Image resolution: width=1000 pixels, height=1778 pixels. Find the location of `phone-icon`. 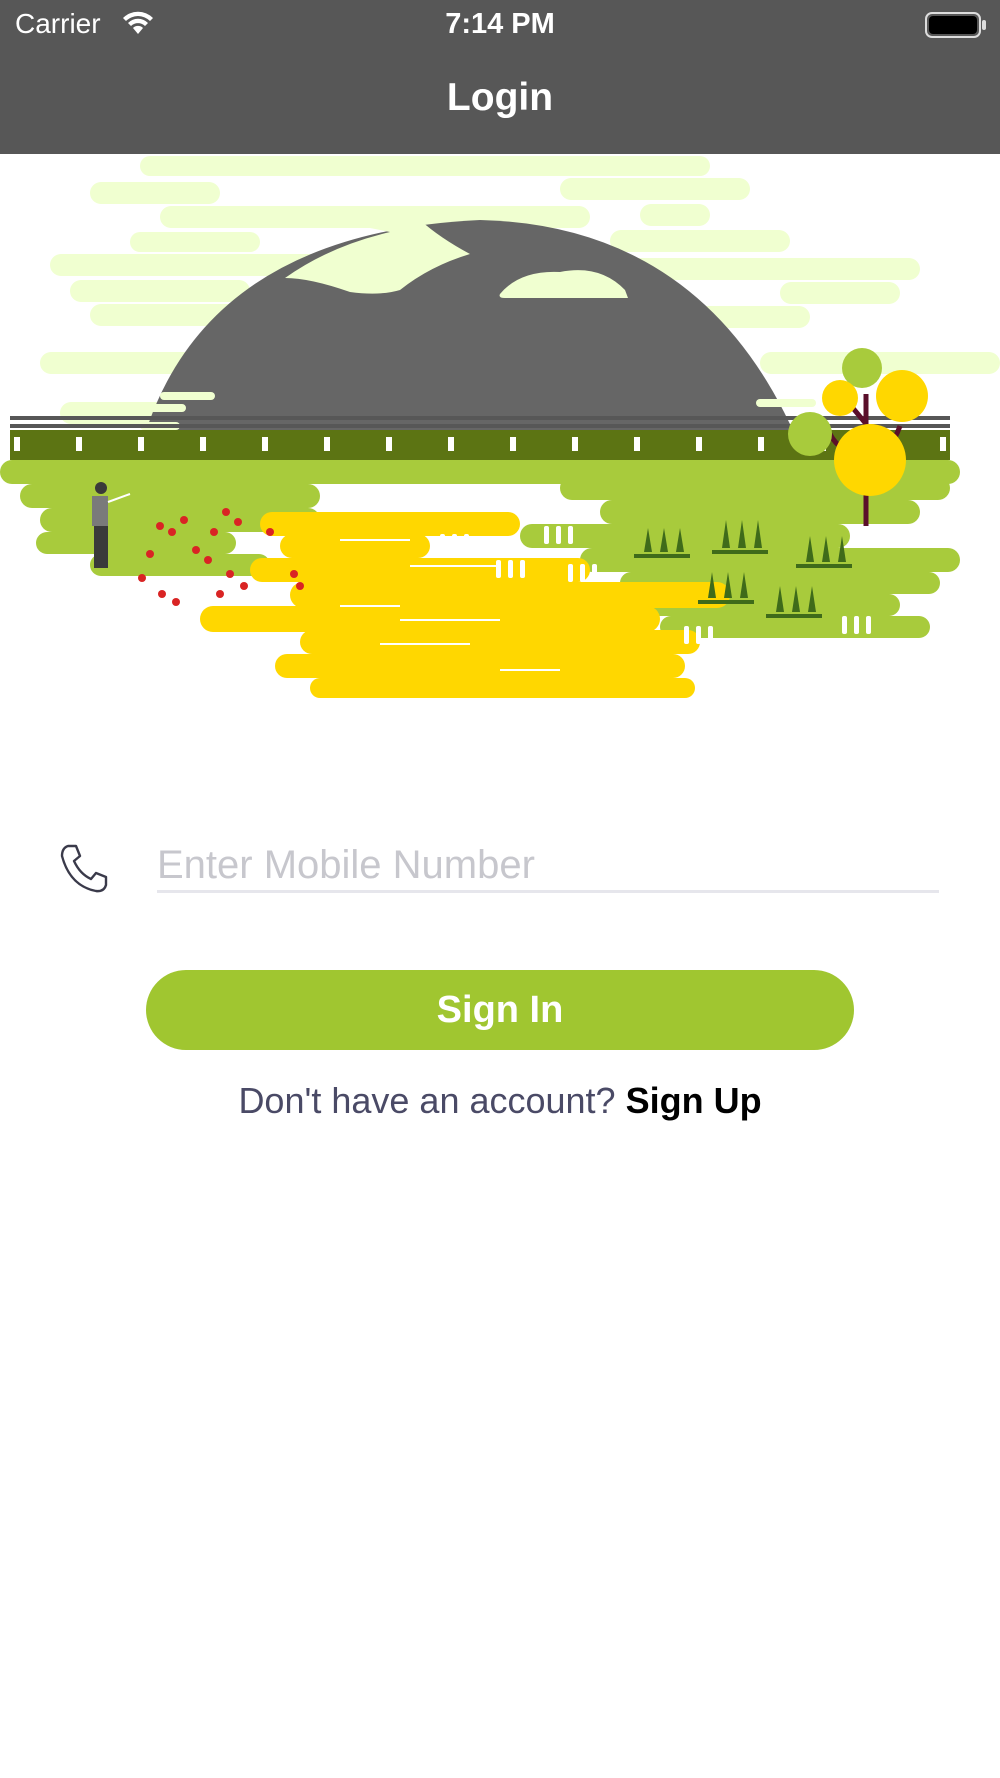

phone-icon is located at coordinates (84, 868).